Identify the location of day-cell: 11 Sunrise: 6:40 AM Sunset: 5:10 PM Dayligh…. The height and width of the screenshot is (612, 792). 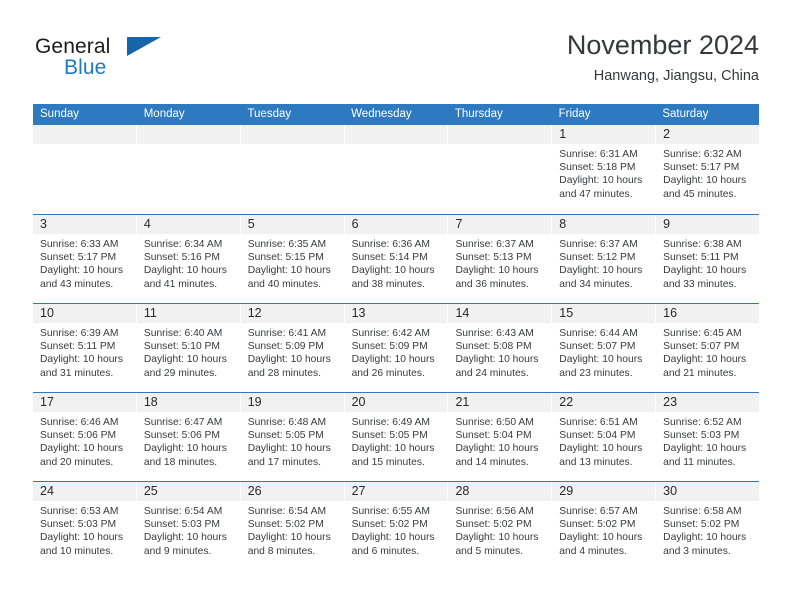
(188, 348).